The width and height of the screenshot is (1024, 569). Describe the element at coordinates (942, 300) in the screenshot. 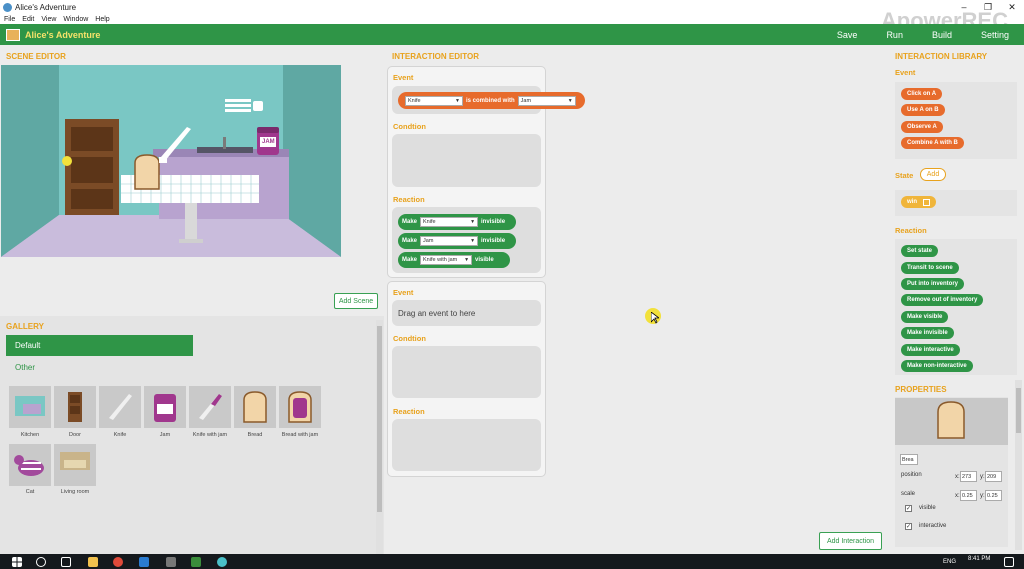

I see `library-reaction-remove-out-of-inventory: Remove out of inventory` at that location.